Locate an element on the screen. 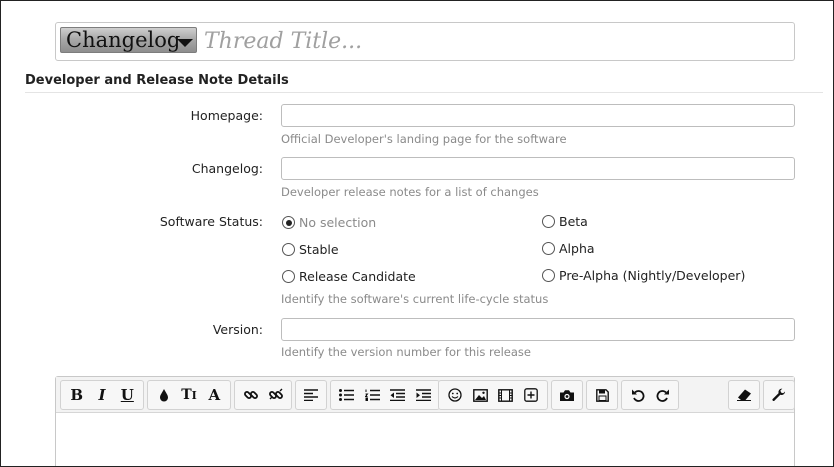 The width and height of the screenshot is (834, 467). status-option-label: Stable is located at coordinates (319, 249).